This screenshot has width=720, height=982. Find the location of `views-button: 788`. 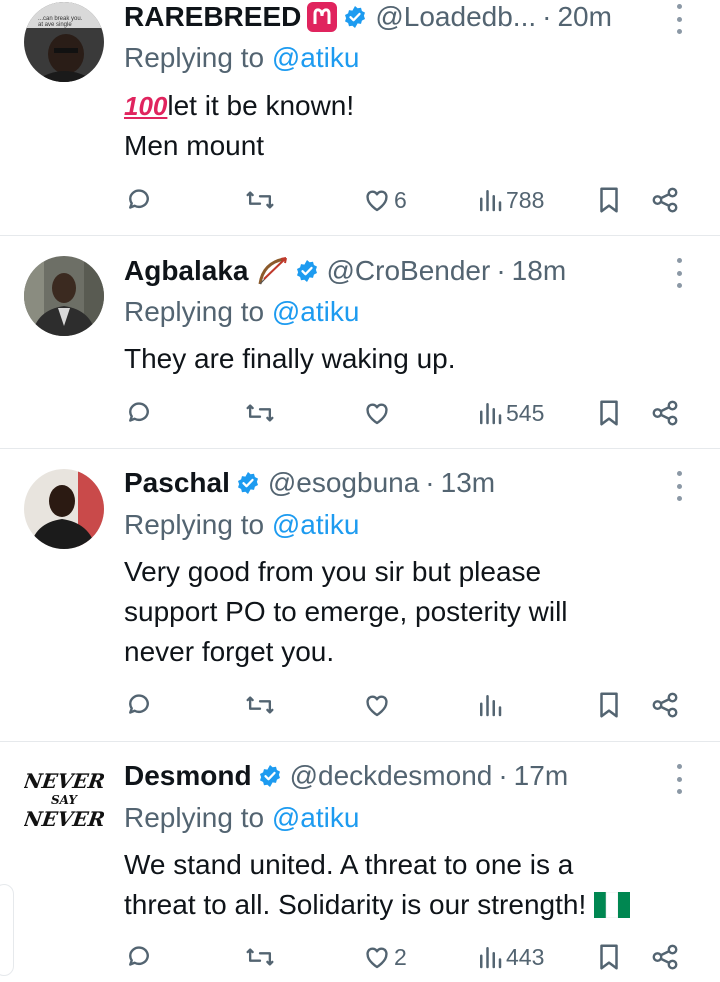

views-button: 788 is located at coordinates (510, 200).